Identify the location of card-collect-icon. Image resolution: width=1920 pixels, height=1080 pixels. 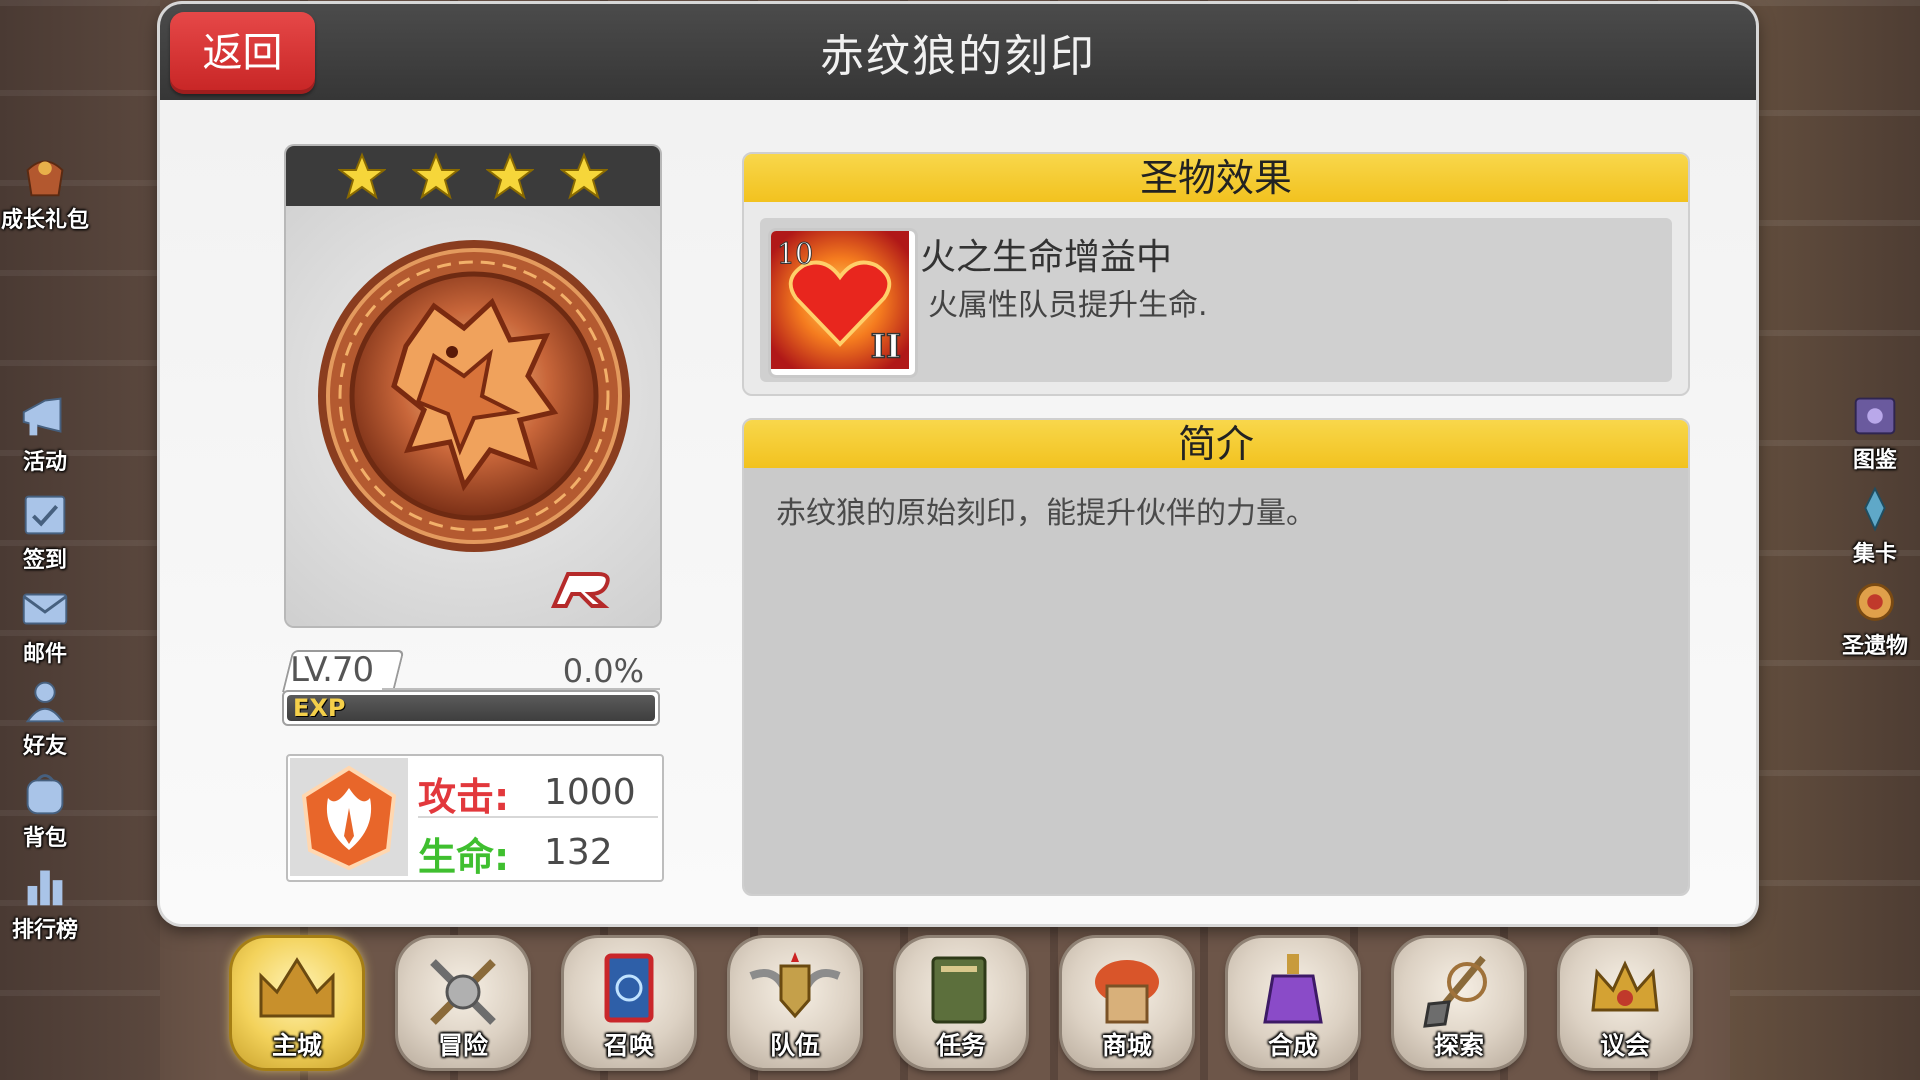
(1875, 509).